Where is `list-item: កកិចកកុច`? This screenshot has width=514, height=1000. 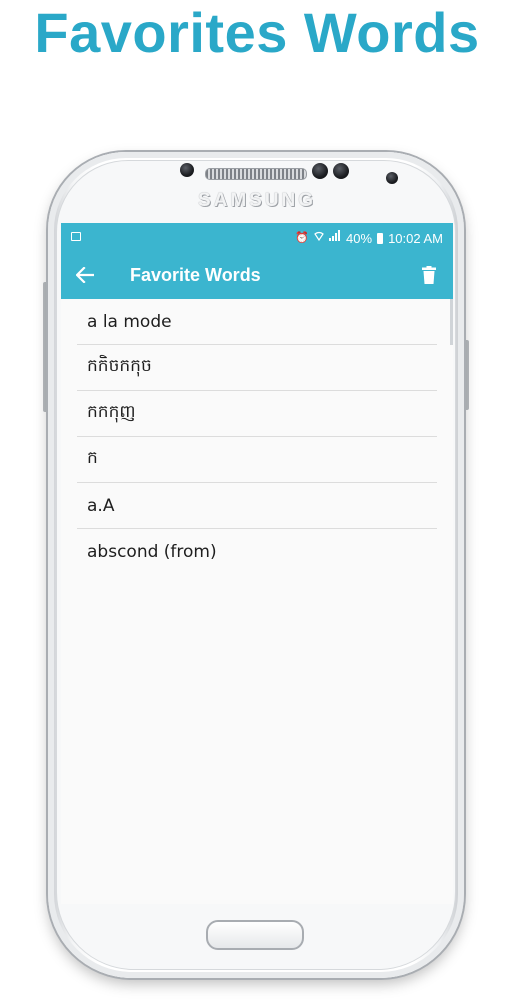
list-item: កកិចកកុច is located at coordinates (257, 368).